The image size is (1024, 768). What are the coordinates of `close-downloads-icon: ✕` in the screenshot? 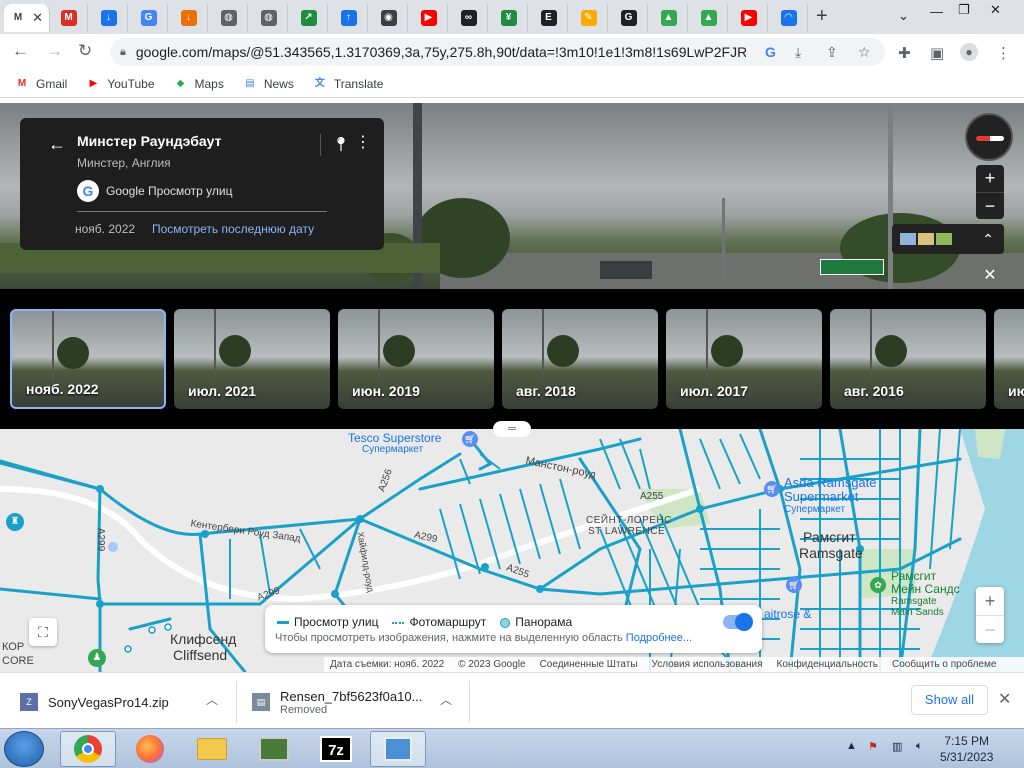 It's located at (1004, 699).